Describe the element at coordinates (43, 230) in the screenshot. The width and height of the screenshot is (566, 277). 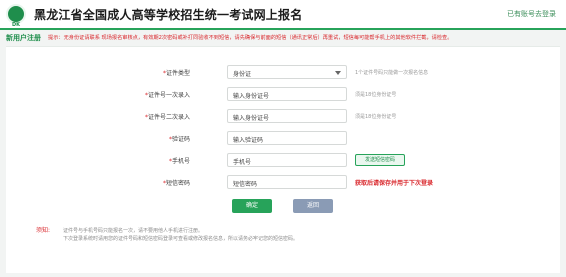
I see `notes-label: 须知:` at that location.